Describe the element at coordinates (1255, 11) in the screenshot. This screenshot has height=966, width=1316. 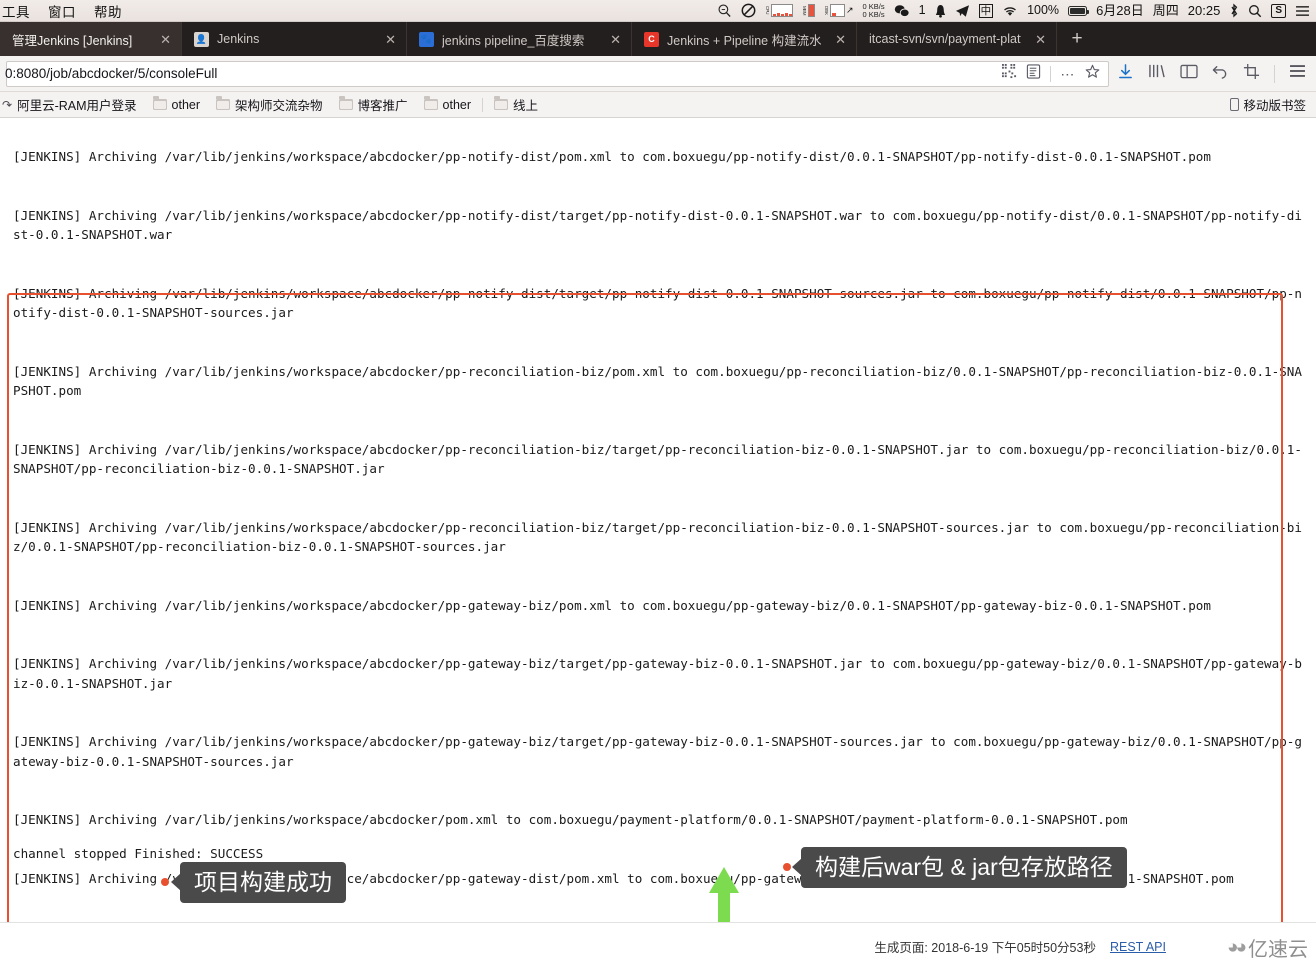
I see `search-icon` at that location.